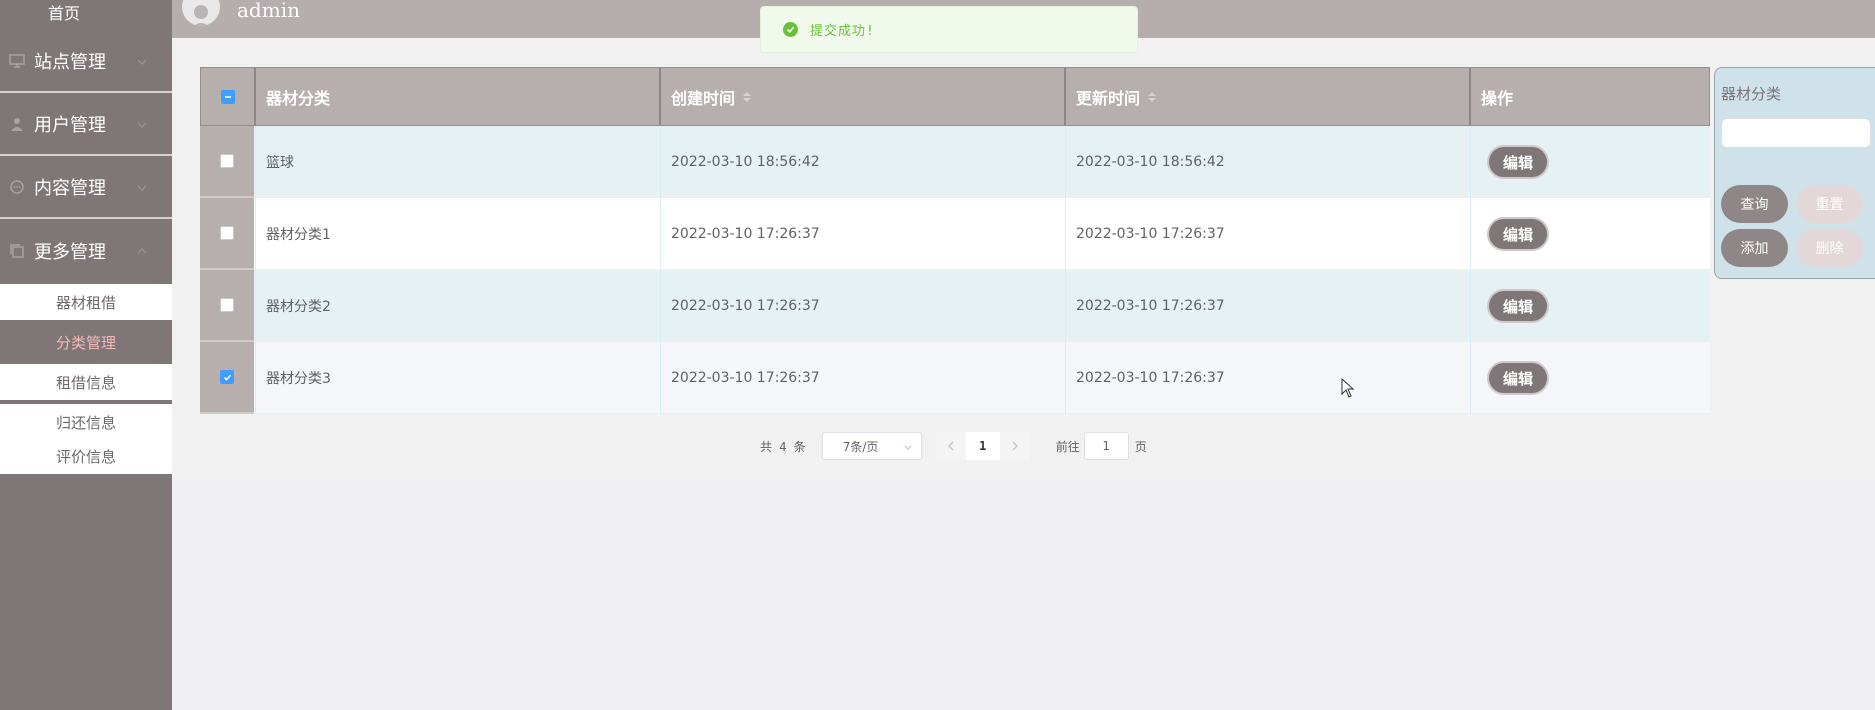 This screenshot has height=710, width=1875. Describe the element at coordinates (17, 187) in the screenshot. I see `chat-icon` at that location.